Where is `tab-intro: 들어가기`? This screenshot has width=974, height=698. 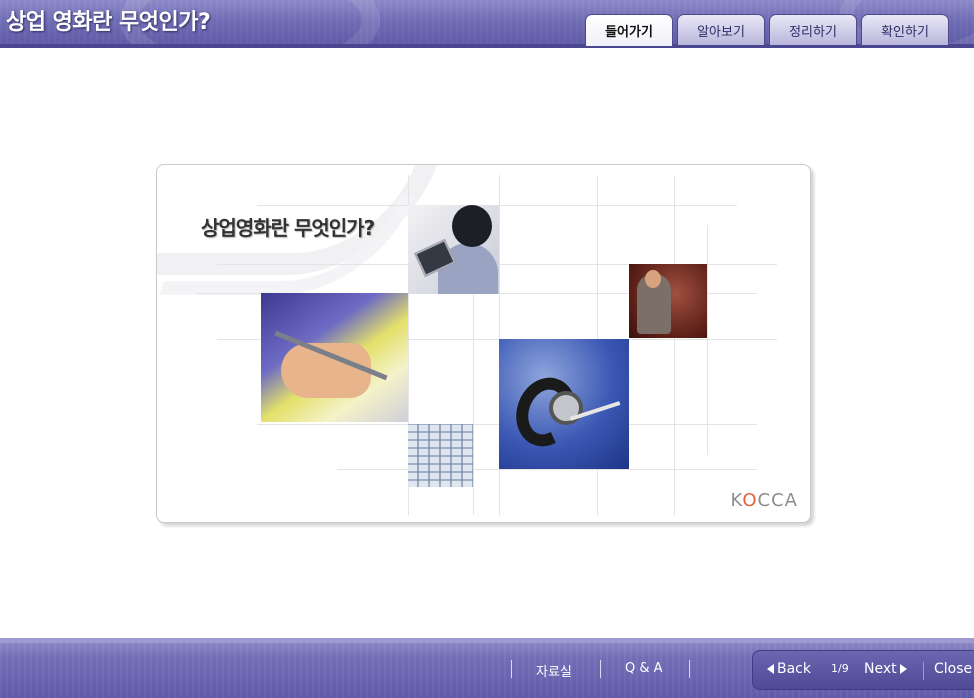 tab-intro: 들어가기 is located at coordinates (629, 30).